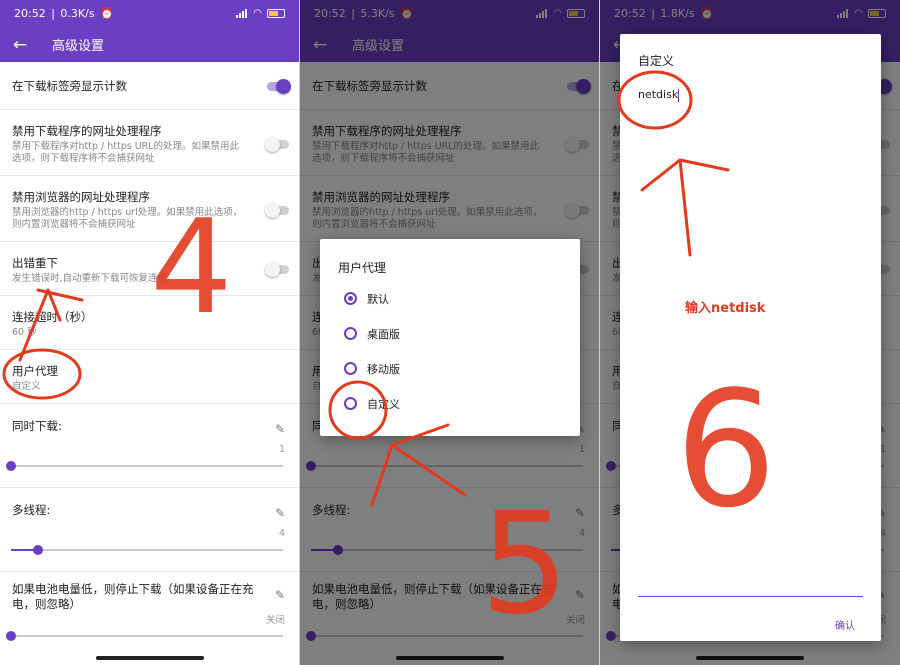  Describe the element at coordinates (750, 596) in the screenshot. I see `custom-ua-input-underline` at that location.